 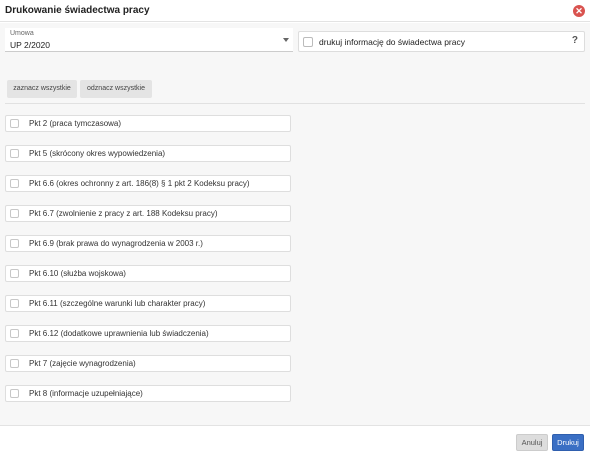 What do you see at coordinates (30, 45) in the screenshot?
I see `contract-select-value: UP 2/2020` at bounding box center [30, 45].